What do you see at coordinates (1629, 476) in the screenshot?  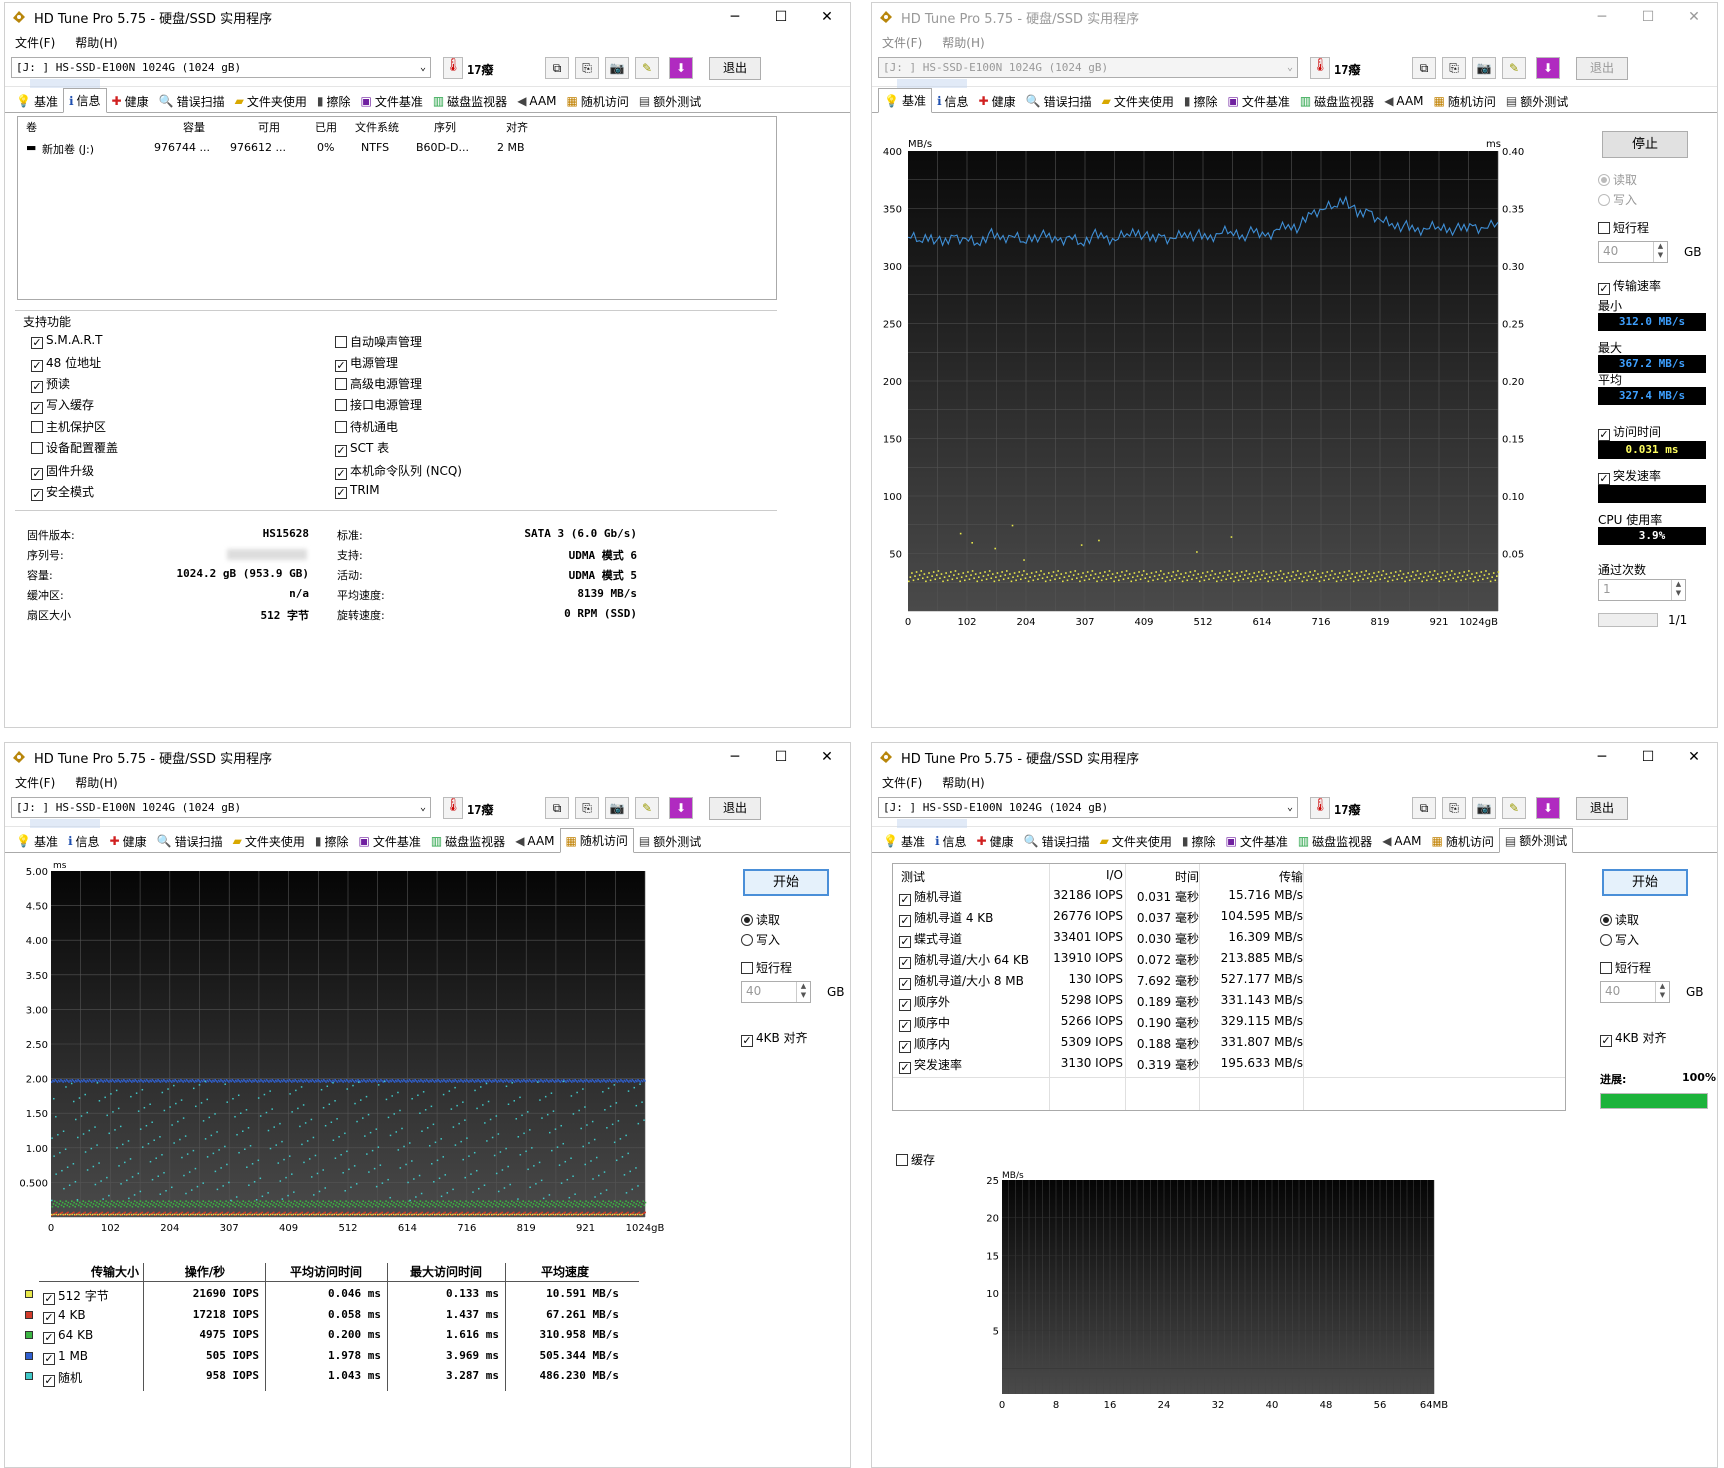 I see `burst-rate-checkbox: ✓ 突发速率` at bounding box center [1629, 476].